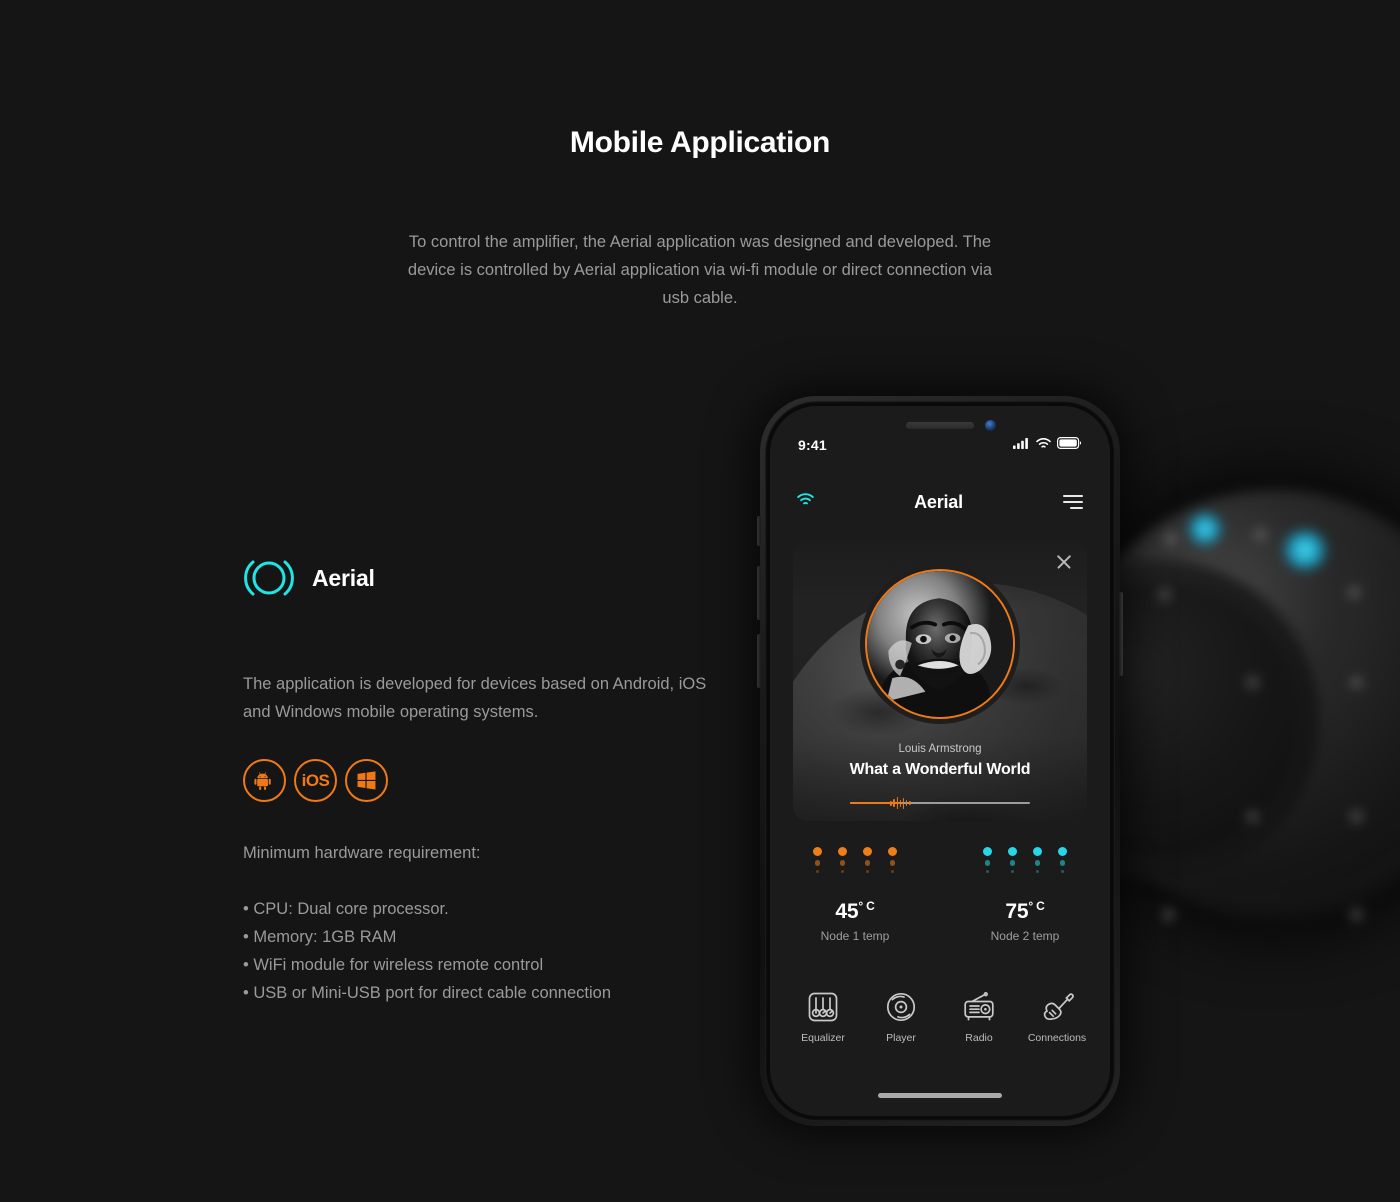 The height and width of the screenshot is (1202, 1400). I want to click on temp-node-1-label: Node 1 temp, so click(855, 936).